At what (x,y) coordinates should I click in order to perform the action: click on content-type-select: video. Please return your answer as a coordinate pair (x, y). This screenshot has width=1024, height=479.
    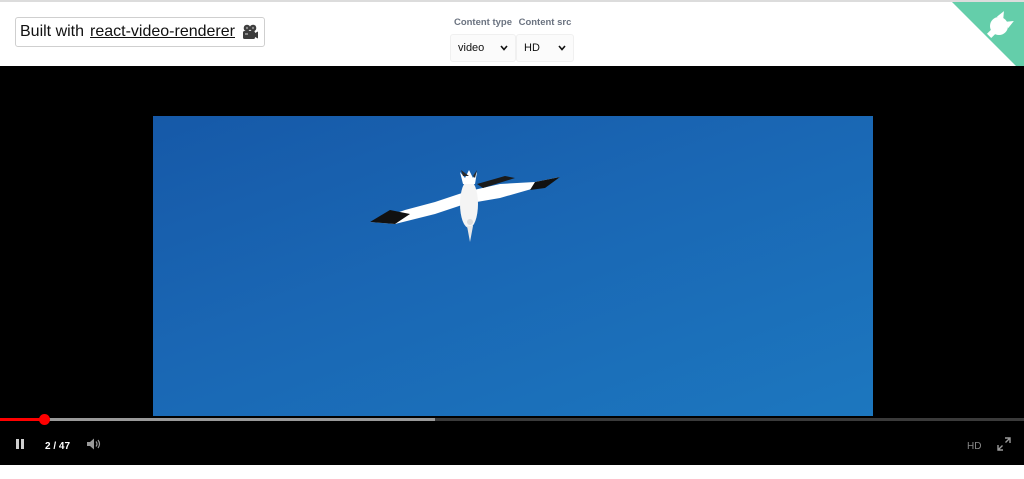
    Looking at the image, I should click on (483, 48).